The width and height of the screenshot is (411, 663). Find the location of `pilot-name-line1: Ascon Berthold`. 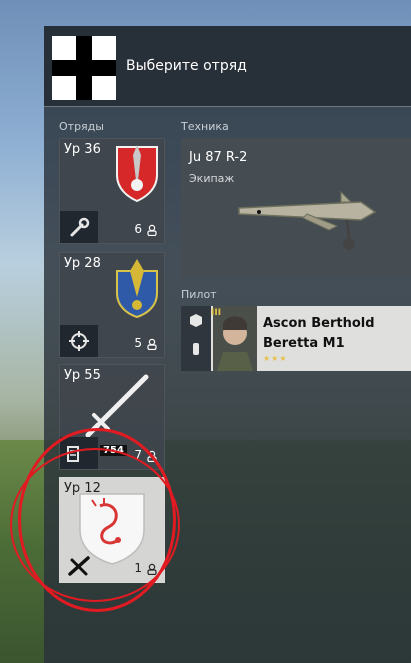

pilot-name-line1: Ascon Berthold is located at coordinates (319, 323).